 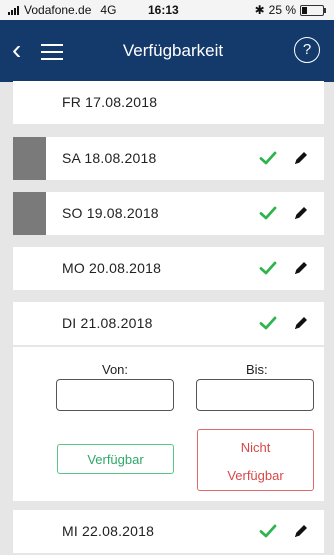 I want to click on battery-percent: 25 %, so click(x=282, y=10).